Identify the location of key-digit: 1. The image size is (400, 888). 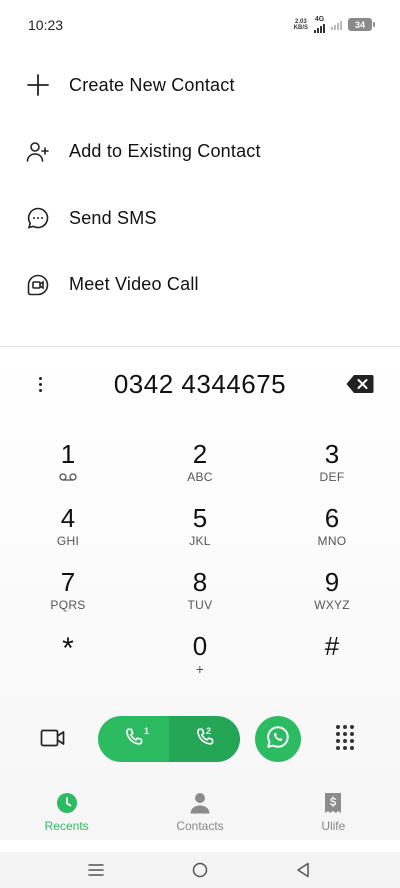
(68, 454).